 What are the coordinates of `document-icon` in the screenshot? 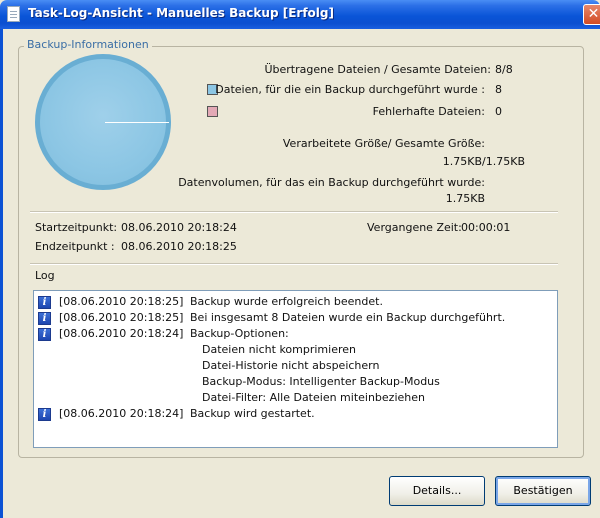 It's located at (13, 14).